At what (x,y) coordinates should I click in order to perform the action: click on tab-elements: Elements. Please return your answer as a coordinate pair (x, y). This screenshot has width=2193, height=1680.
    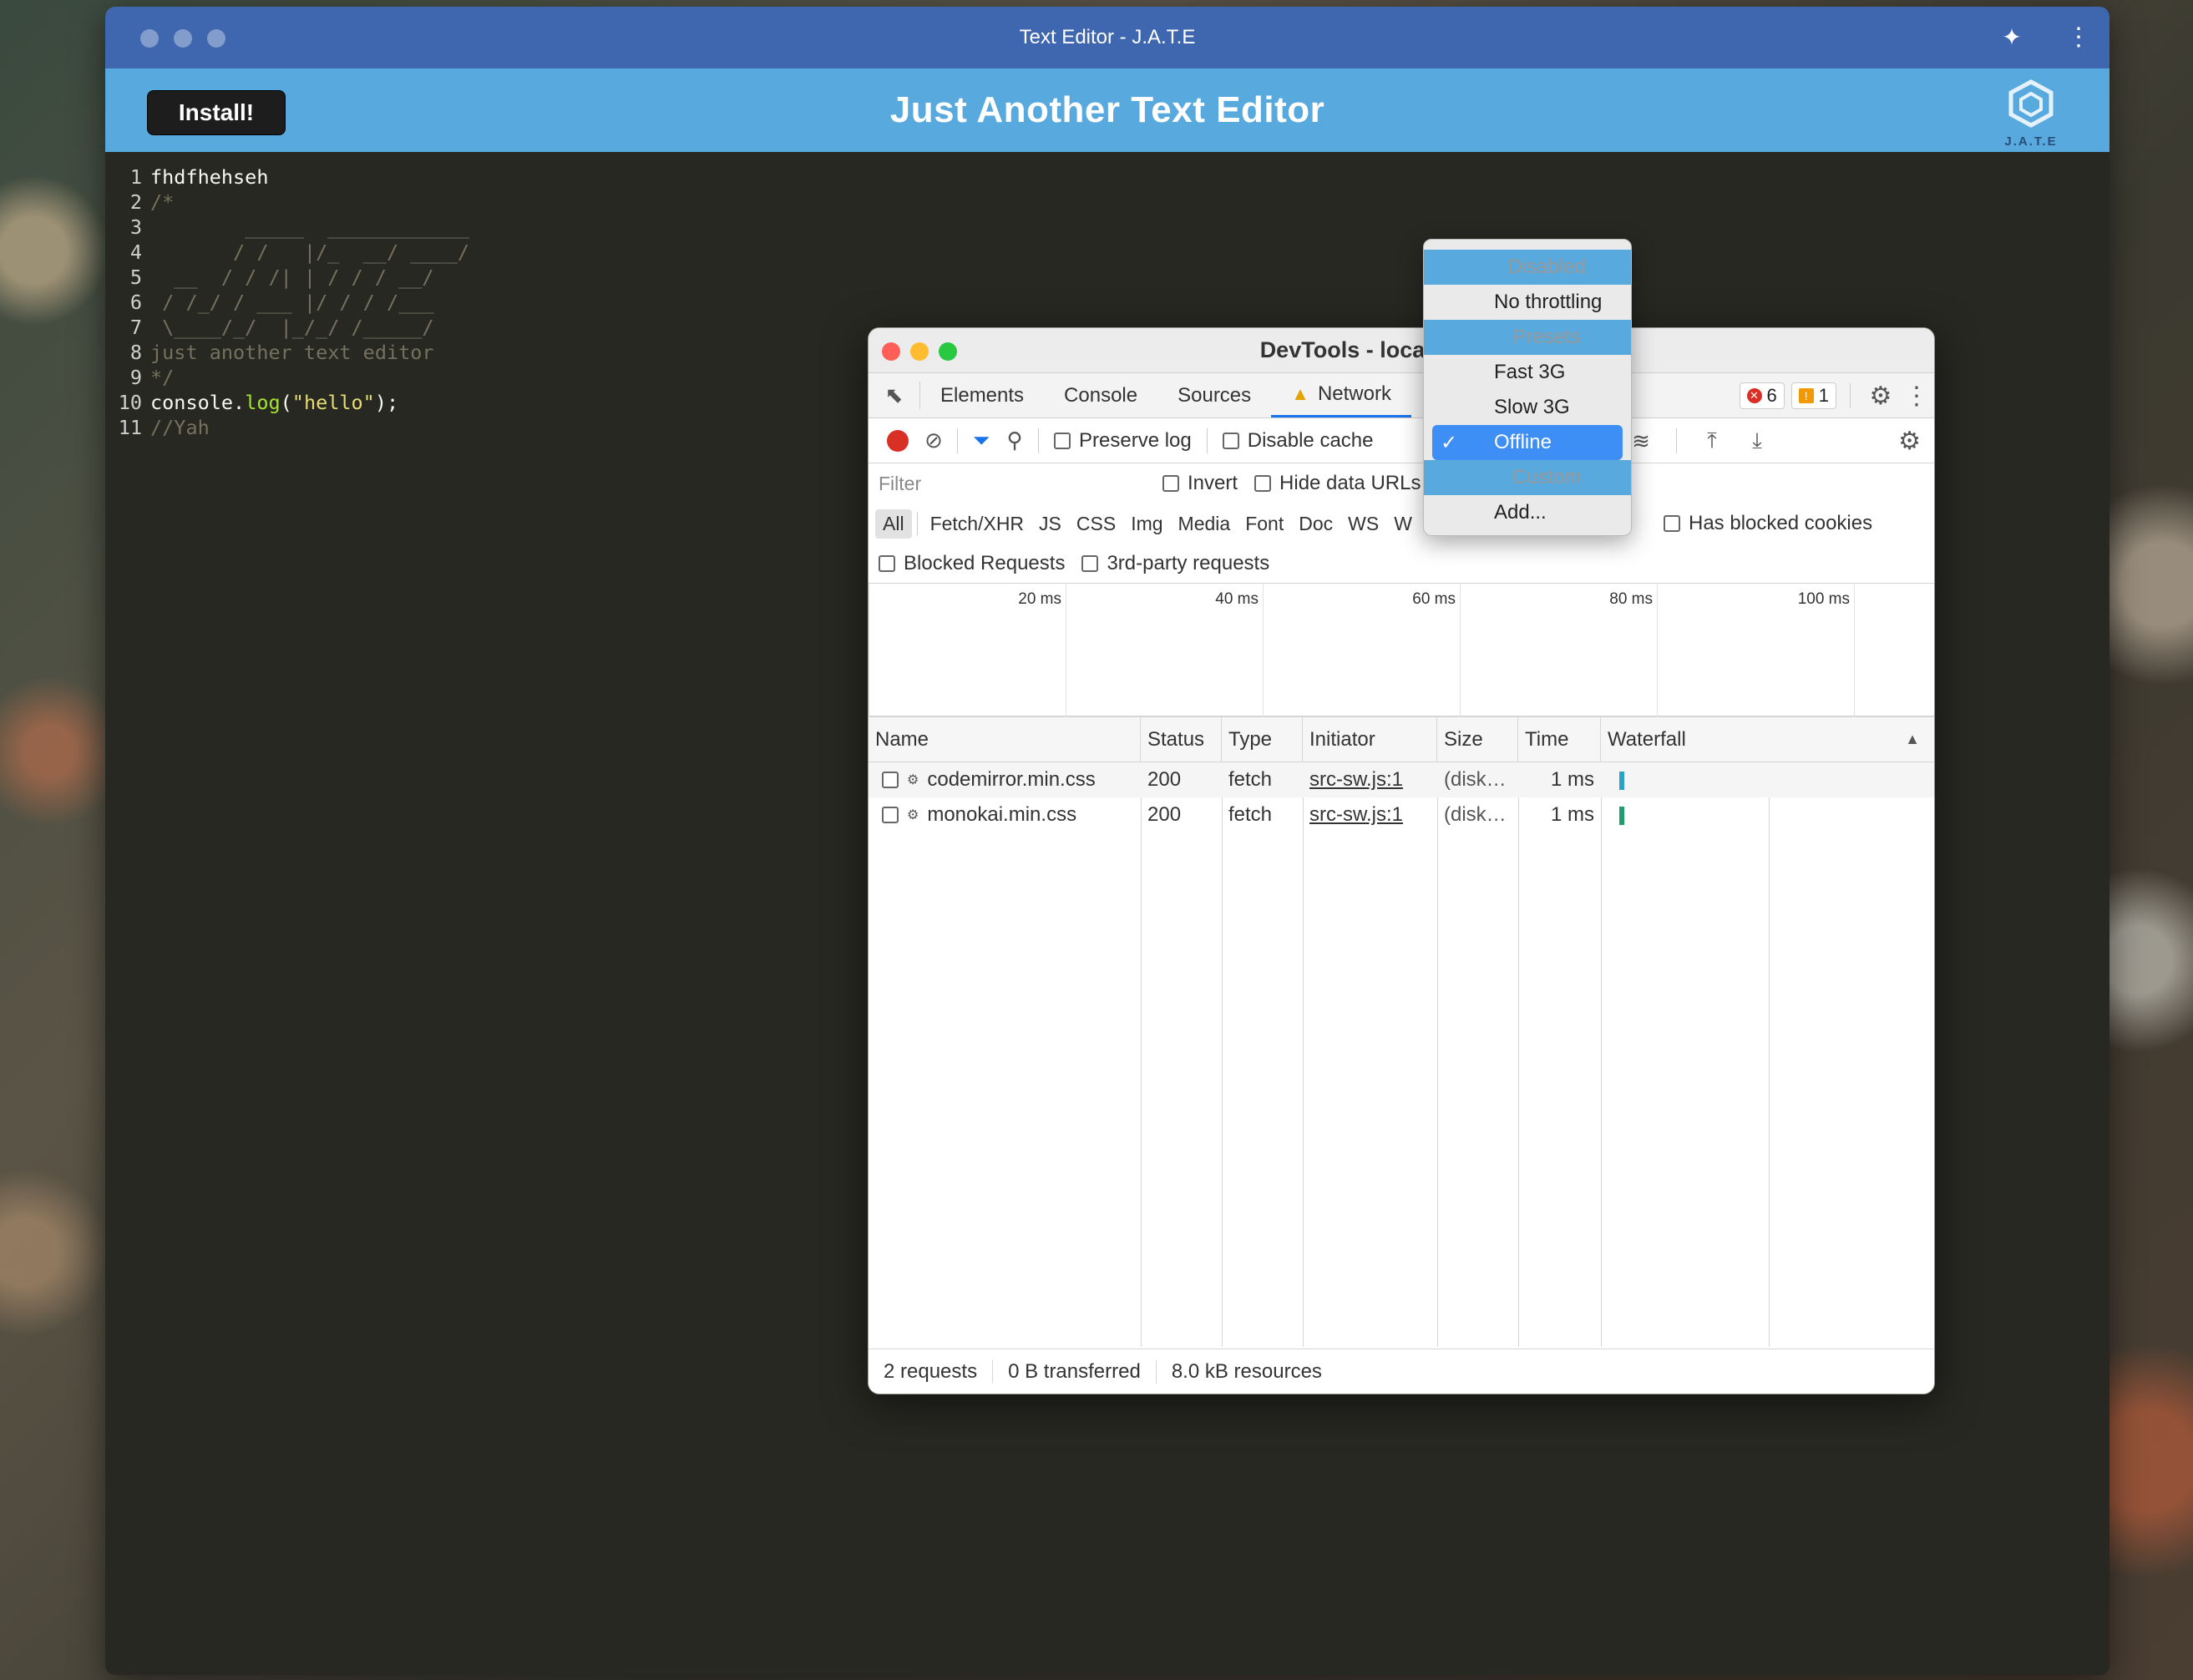
    Looking at the image, I should click on (982, 395).